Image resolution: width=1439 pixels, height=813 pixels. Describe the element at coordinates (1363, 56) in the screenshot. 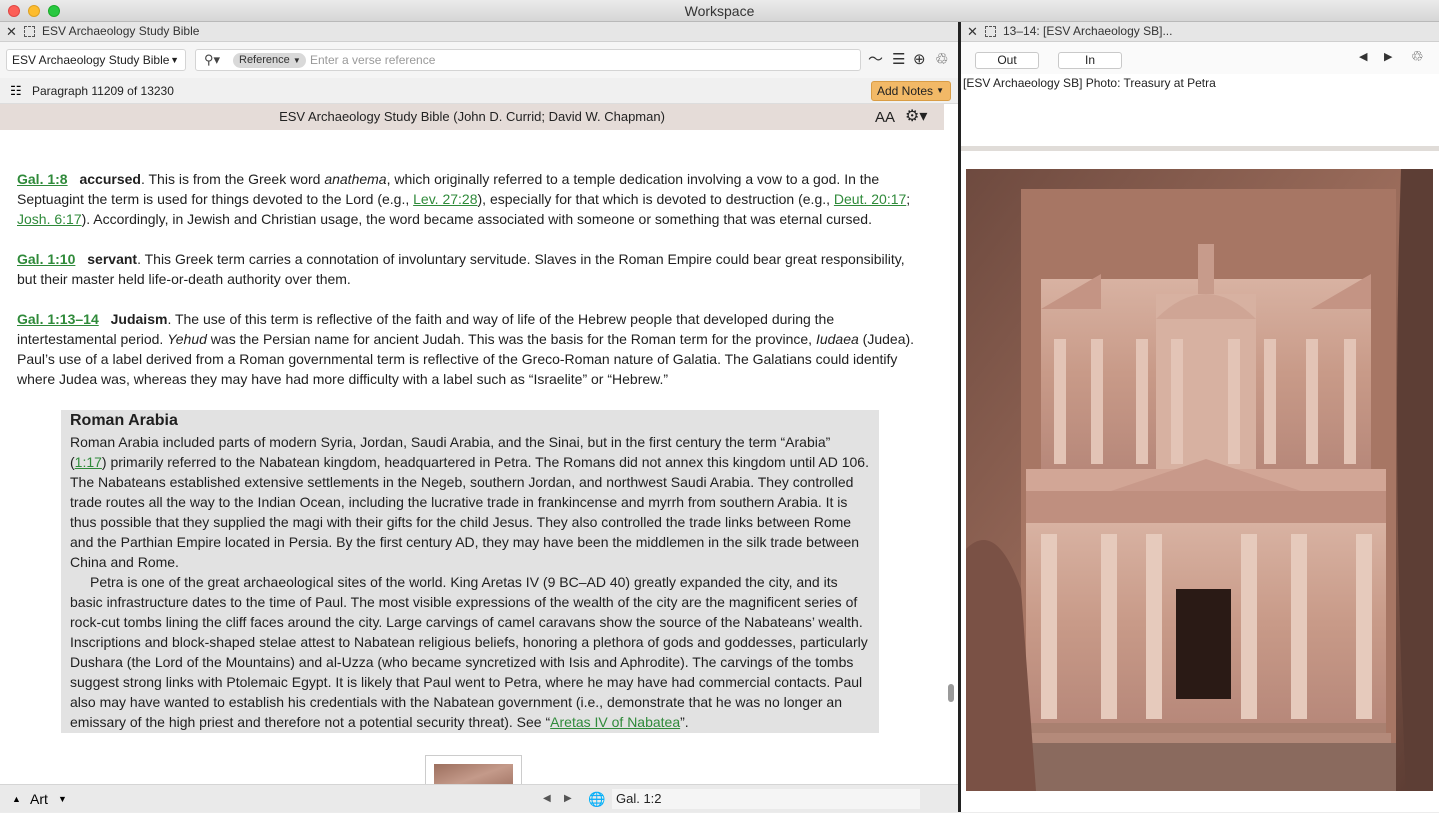

I see `previous-arrow-icon: ◀` at that location.